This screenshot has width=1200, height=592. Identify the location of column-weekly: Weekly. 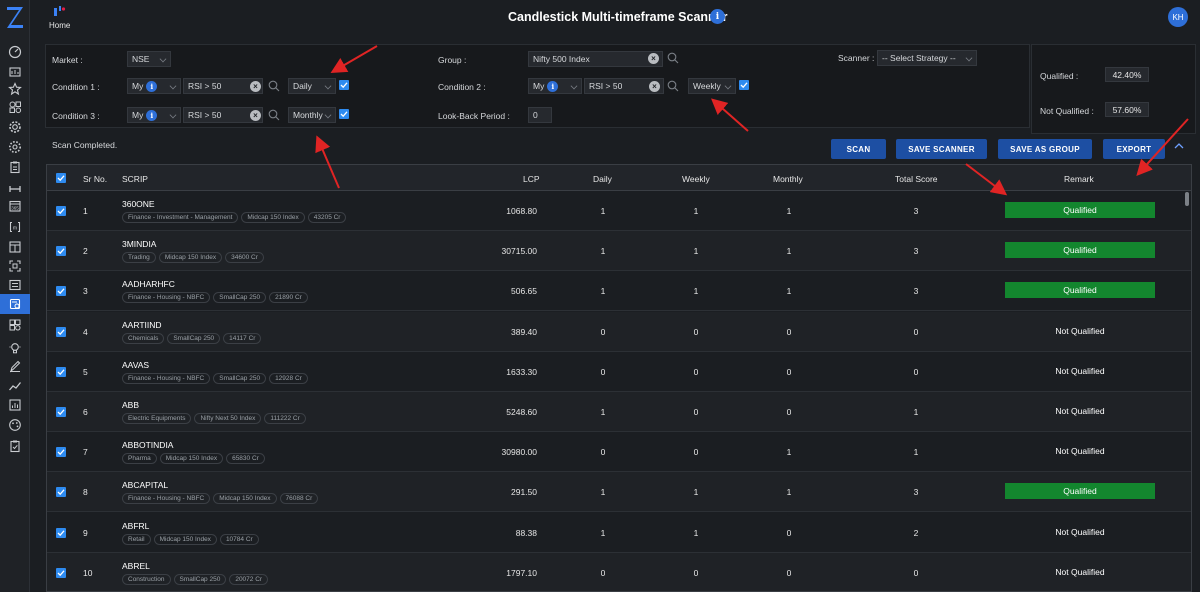
(696, 179).